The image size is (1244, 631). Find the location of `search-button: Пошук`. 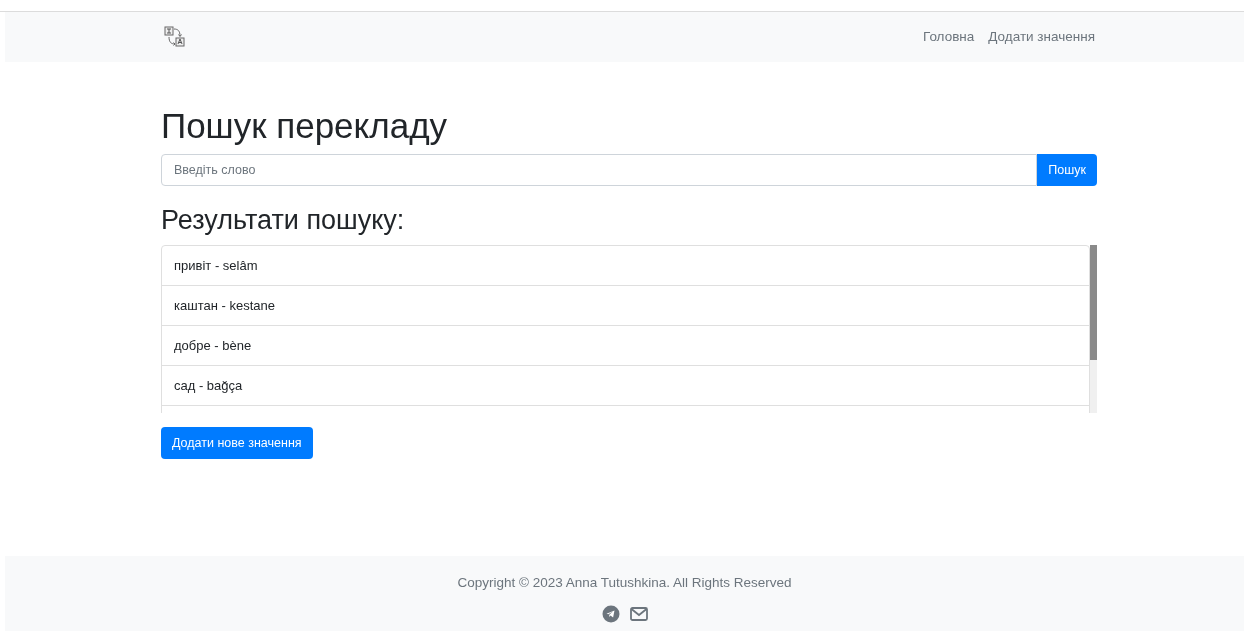

search-button: Пошук is located at coordinates (1067, 170).